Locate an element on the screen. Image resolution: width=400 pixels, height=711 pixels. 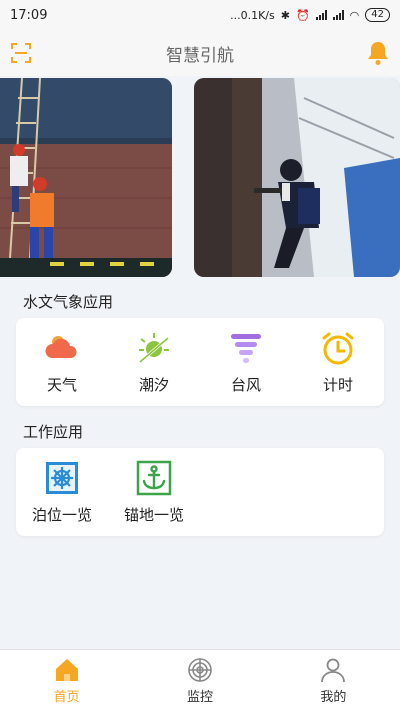
weather-cloud-icon is located at coordinates (61, 347).